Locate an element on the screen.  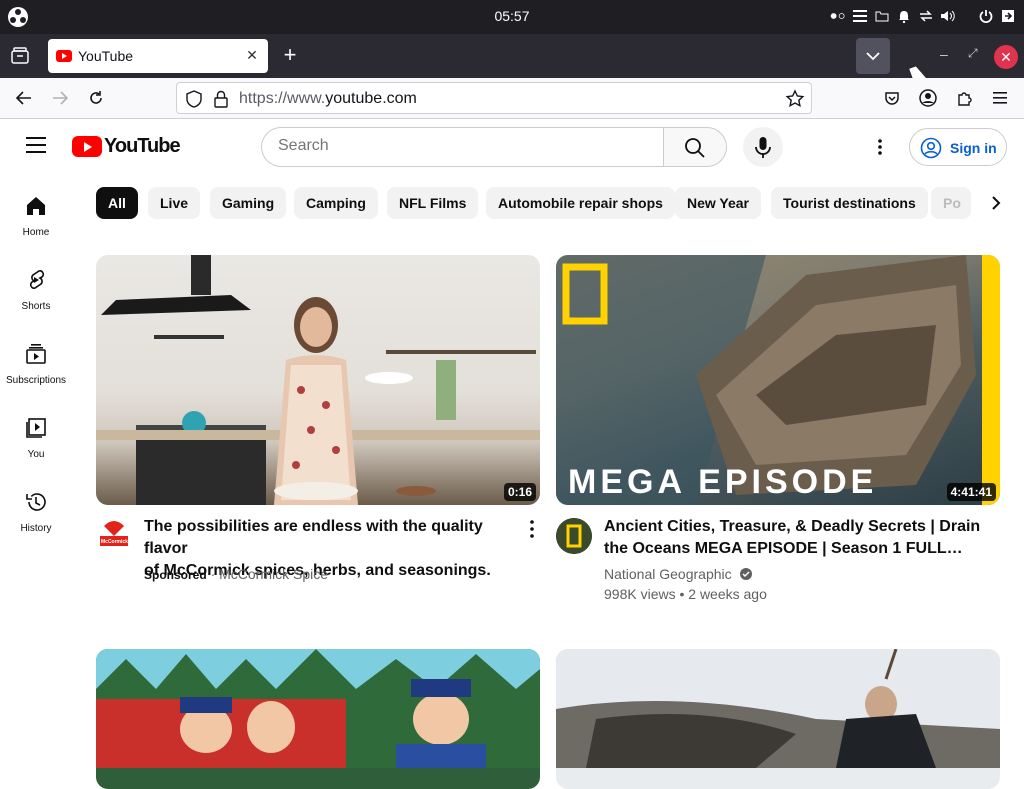
url-bar: https://www.youtube.com is located at coordinates (494, 98).